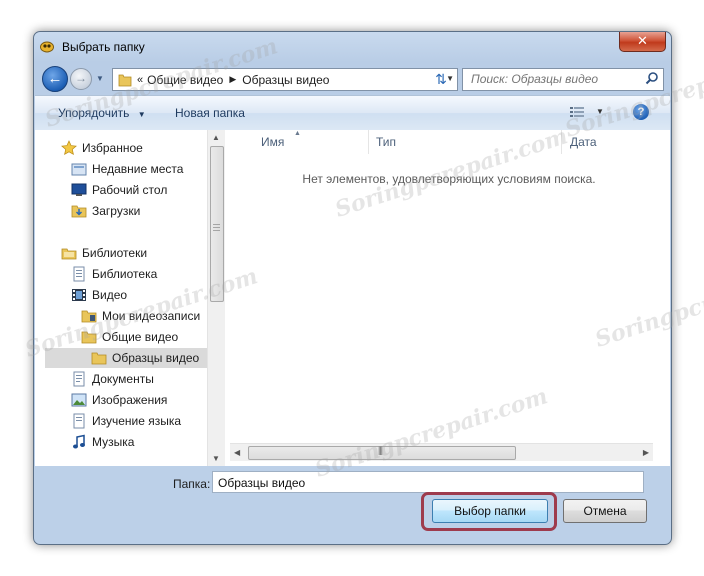 The height and width of the screenshot is (576, 704). I want to click on sort-ascending-icon: ▲, so click(297, 133).